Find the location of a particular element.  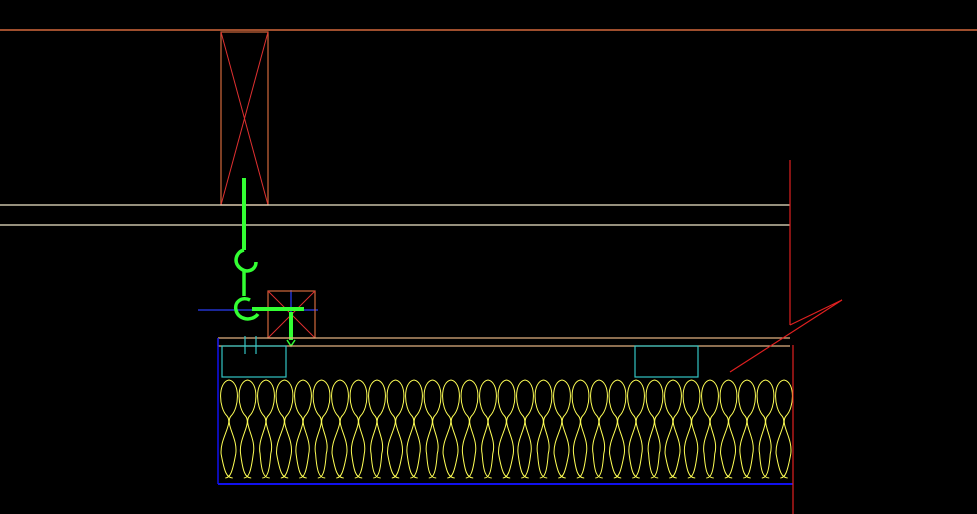

clip-right is located at coordinates (666, 361).